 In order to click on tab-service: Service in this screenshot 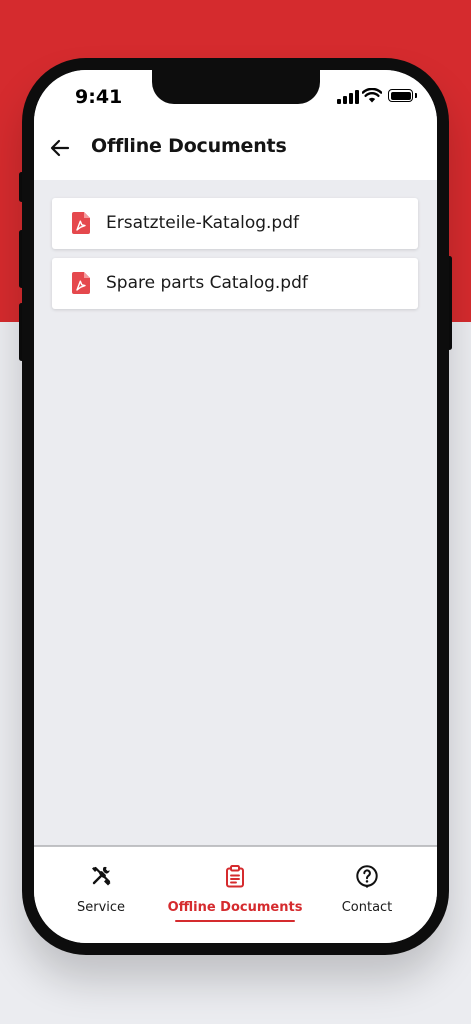, I will do `click(101, 892)`.